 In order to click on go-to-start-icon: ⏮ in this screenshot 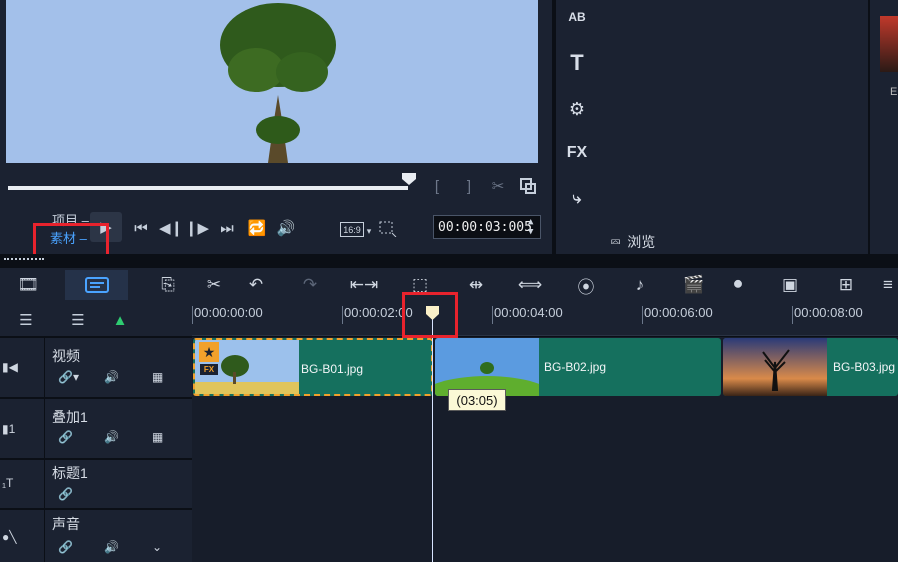, I will do `click(141, 228)`.